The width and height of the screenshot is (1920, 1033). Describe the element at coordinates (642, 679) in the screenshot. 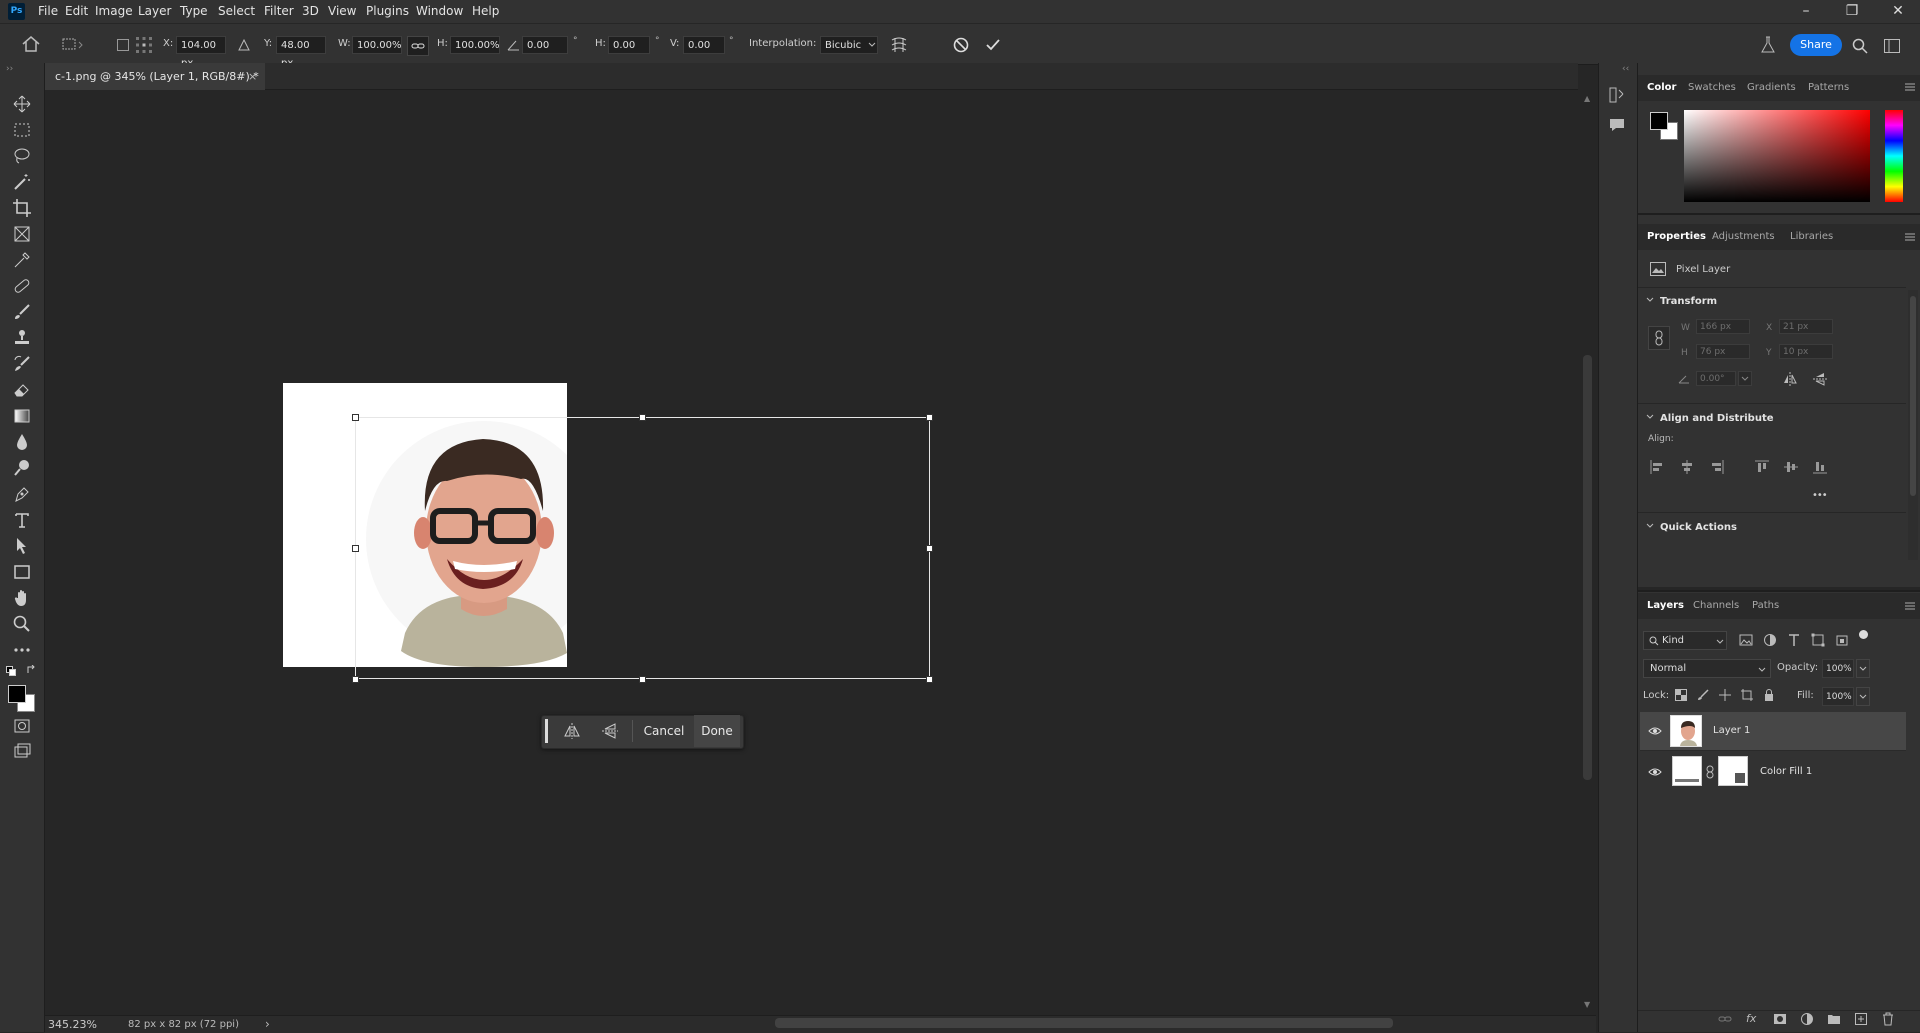

I see `transform-handle-bottom` at that location.